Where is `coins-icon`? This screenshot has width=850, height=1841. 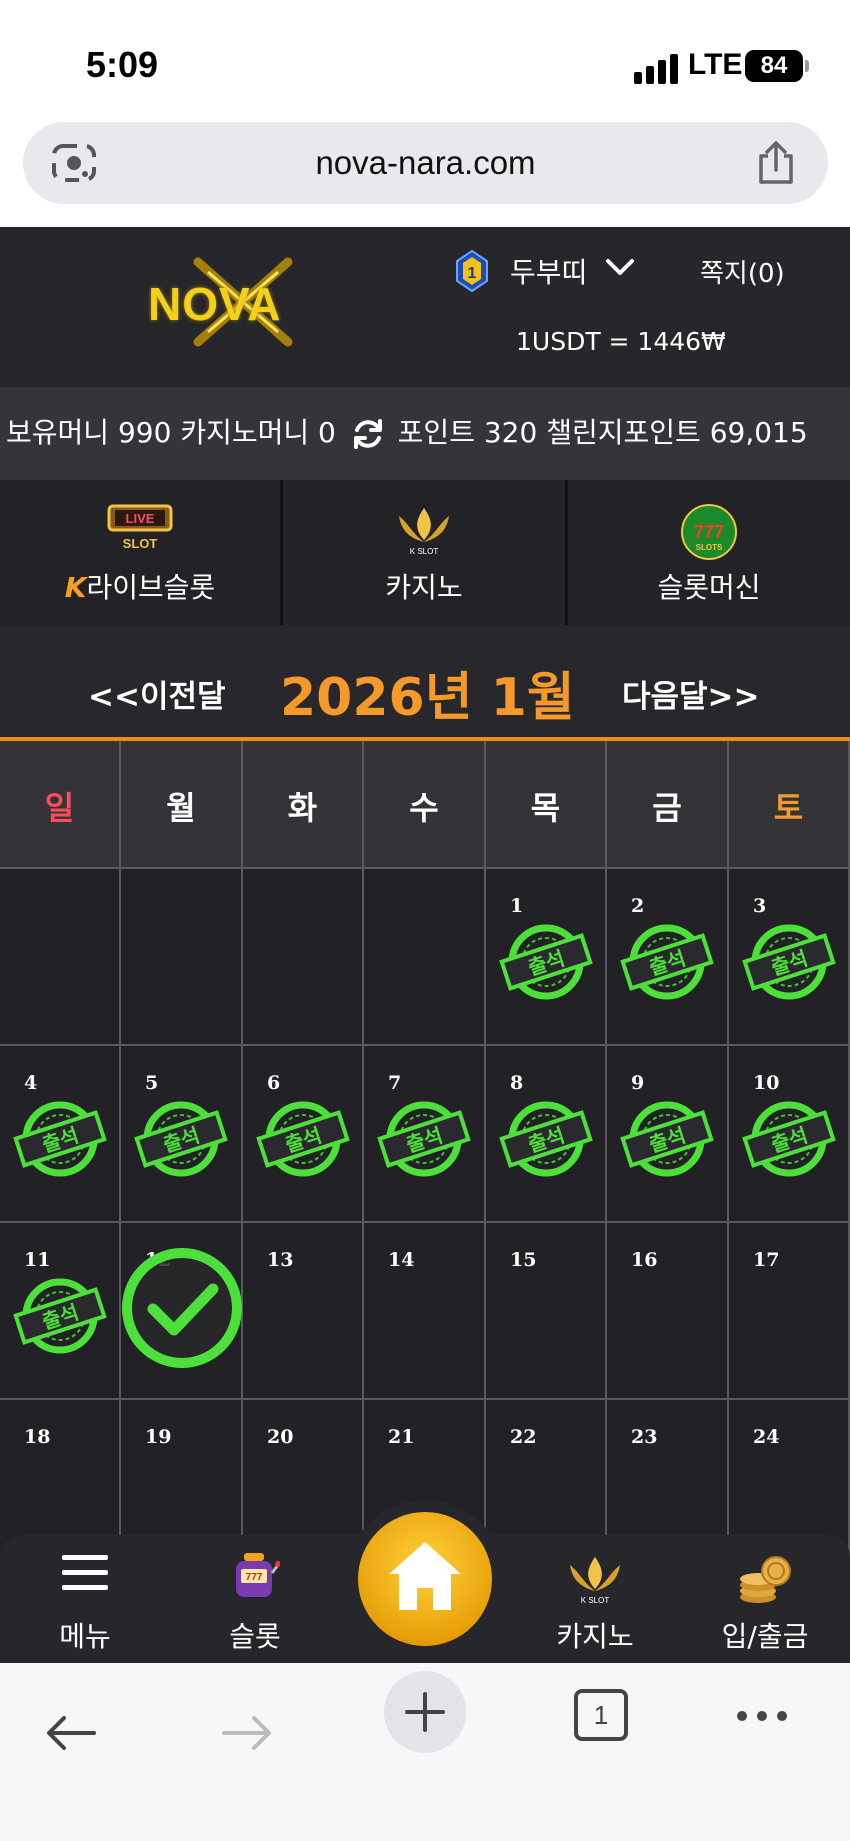 coins-icon is located at coordinates (765, 1579).